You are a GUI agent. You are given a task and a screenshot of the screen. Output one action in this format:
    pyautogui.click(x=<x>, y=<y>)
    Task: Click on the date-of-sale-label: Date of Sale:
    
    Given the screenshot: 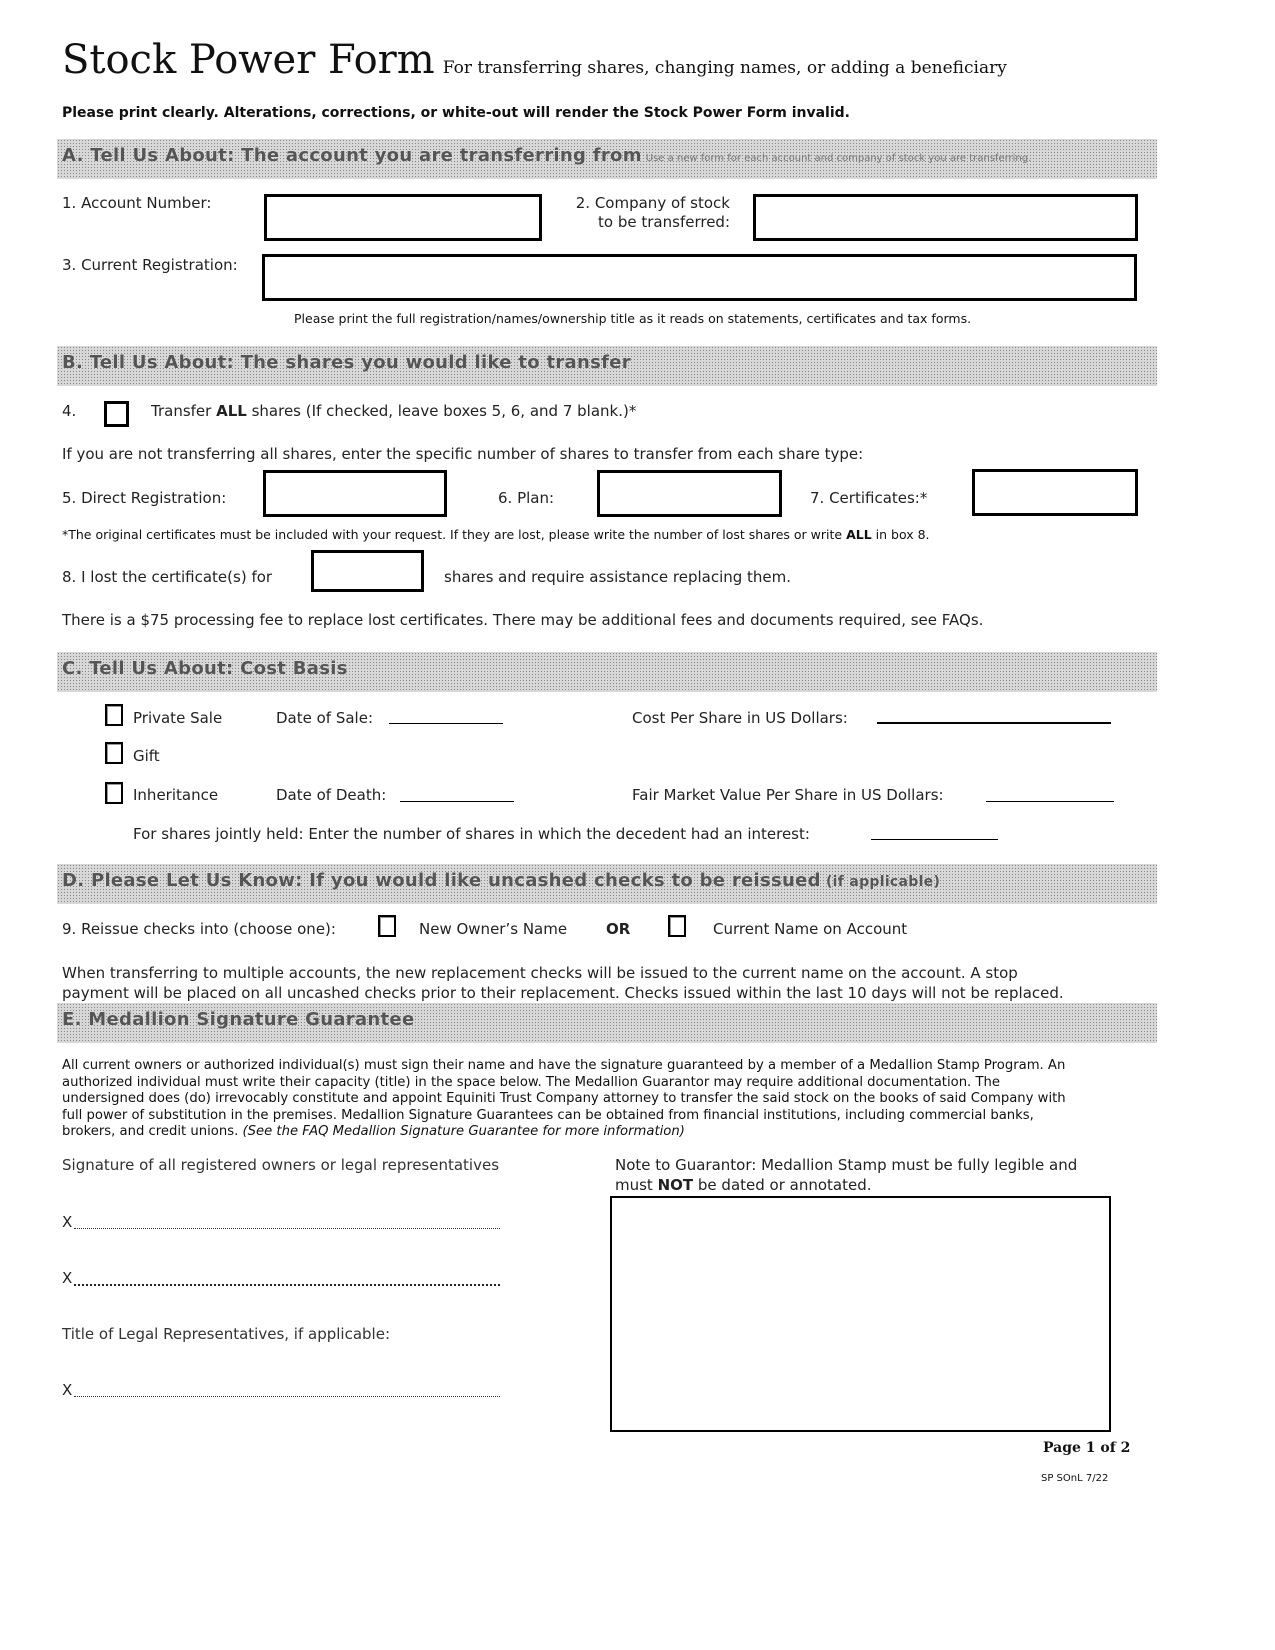 What is the action you would take?
    pyautogui.click(x=325, y=718)
    